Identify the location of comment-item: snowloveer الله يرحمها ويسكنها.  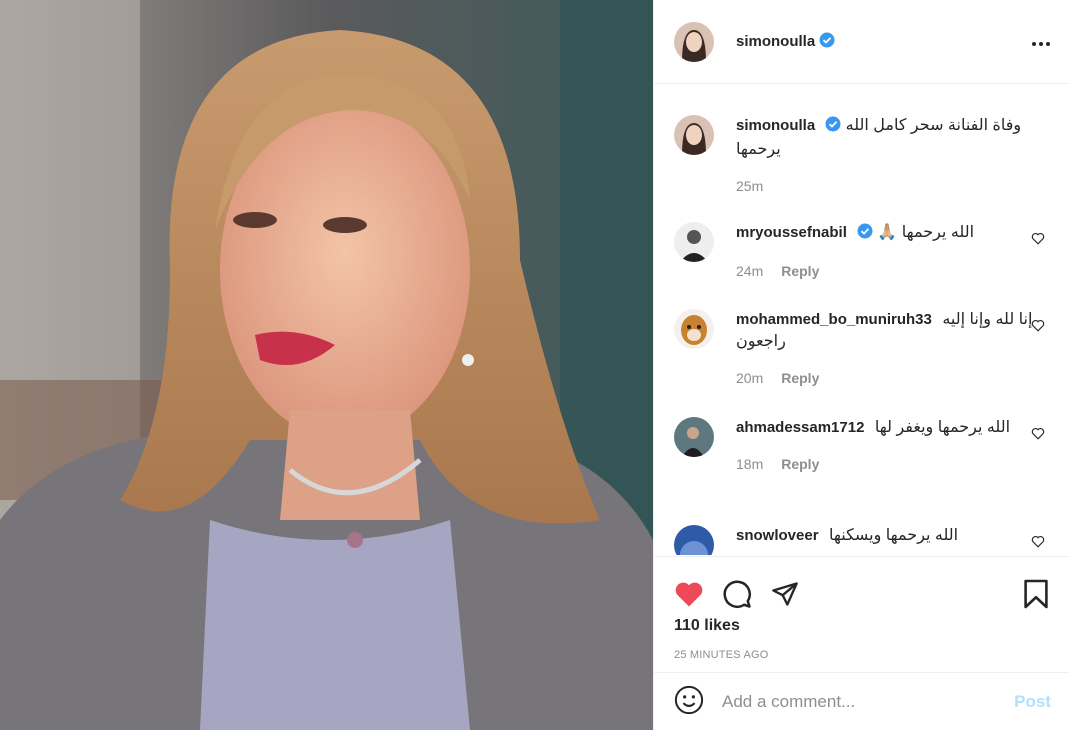
(861, 540).